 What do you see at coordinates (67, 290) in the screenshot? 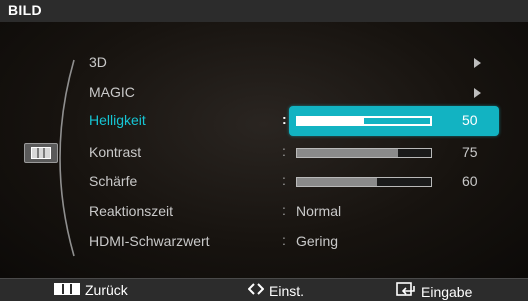
I see `menu-bars-icon` at bounding box center [67, 290].